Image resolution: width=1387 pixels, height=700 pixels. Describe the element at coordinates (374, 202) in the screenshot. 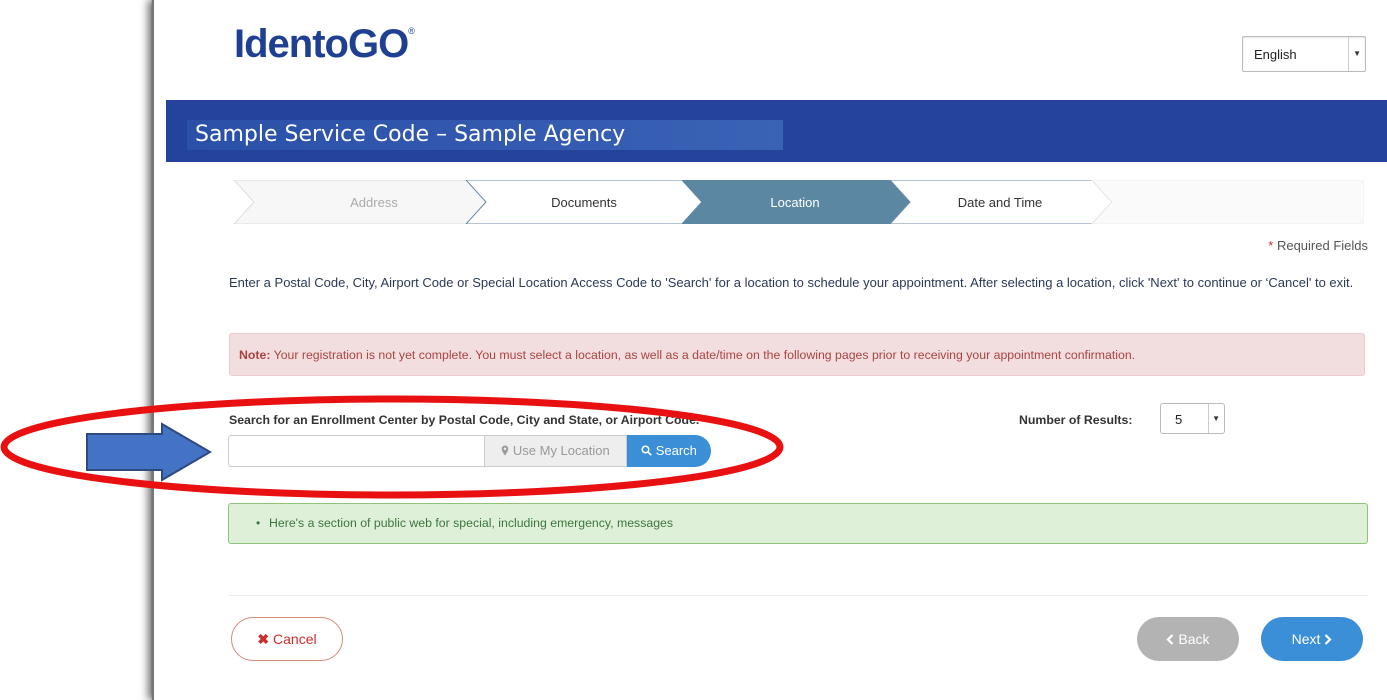

I see `step-address: Address` at that location.